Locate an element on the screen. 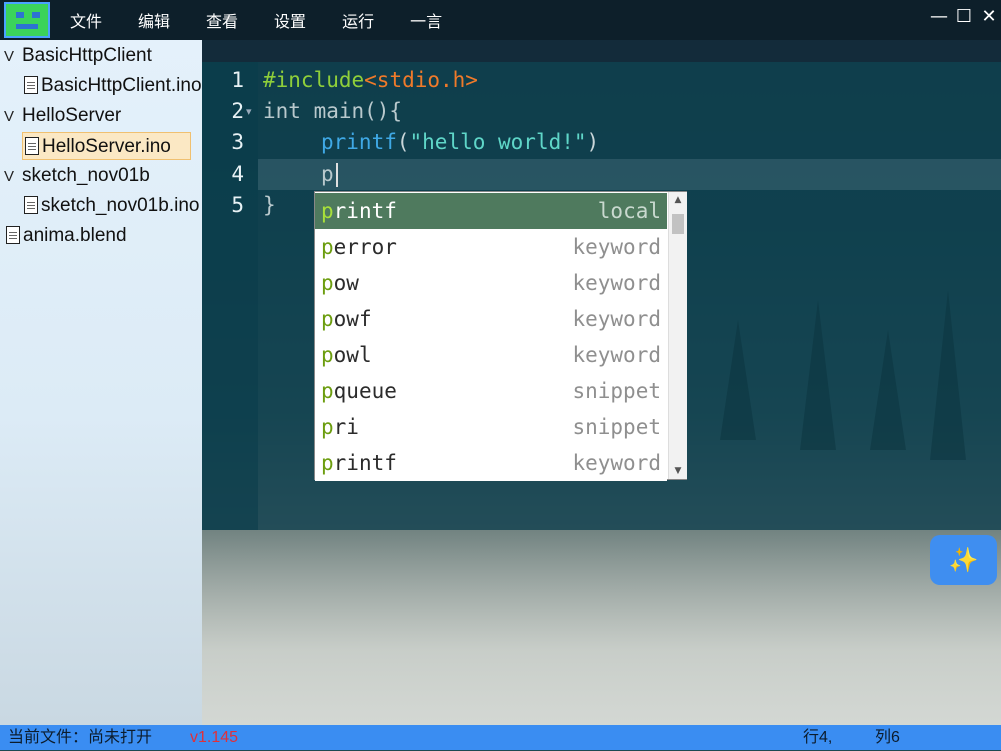 The image size is (1001, 751). editor-tab-strip is located at coordinates (601, 51).